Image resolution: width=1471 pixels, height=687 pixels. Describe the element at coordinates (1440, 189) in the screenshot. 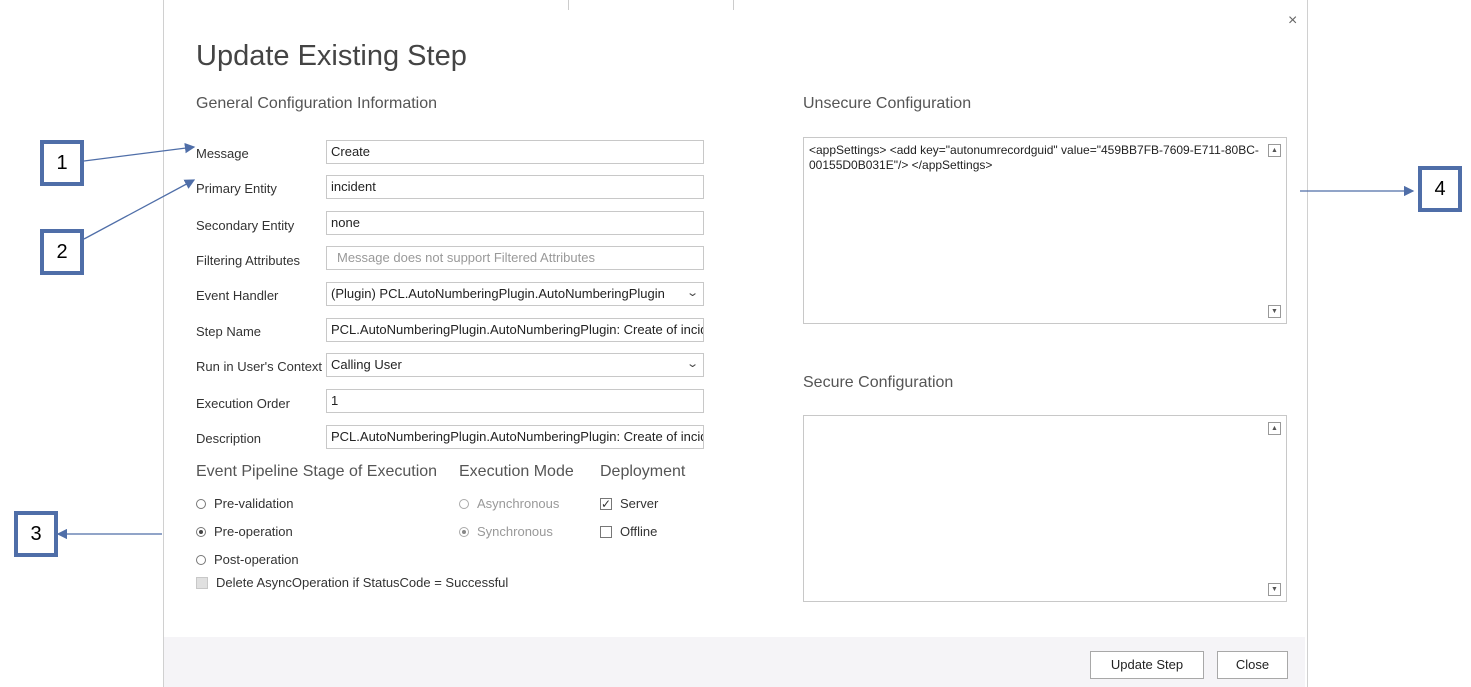

I see `callout-4: 4` at that location.